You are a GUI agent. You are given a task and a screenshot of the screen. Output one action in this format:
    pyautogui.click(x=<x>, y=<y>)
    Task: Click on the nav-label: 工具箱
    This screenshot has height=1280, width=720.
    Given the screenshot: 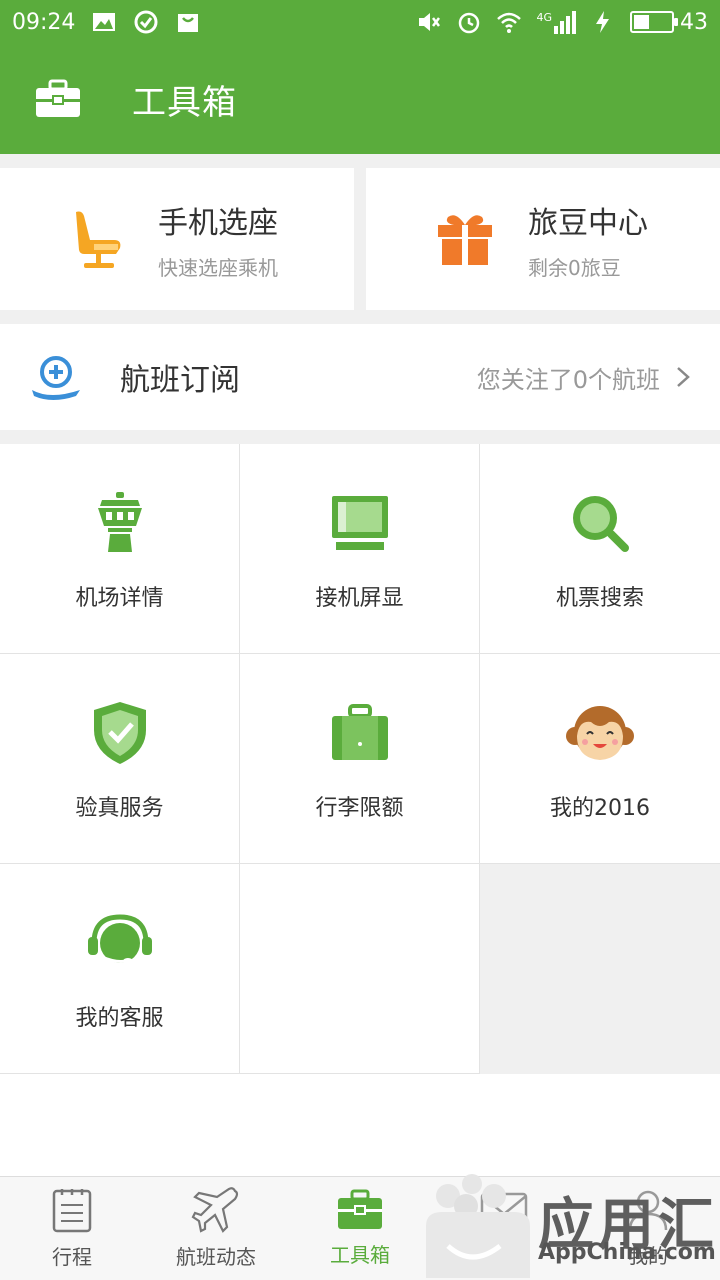 What is the action you would take?
    pyautogui.click(x=360, y=1255)
    